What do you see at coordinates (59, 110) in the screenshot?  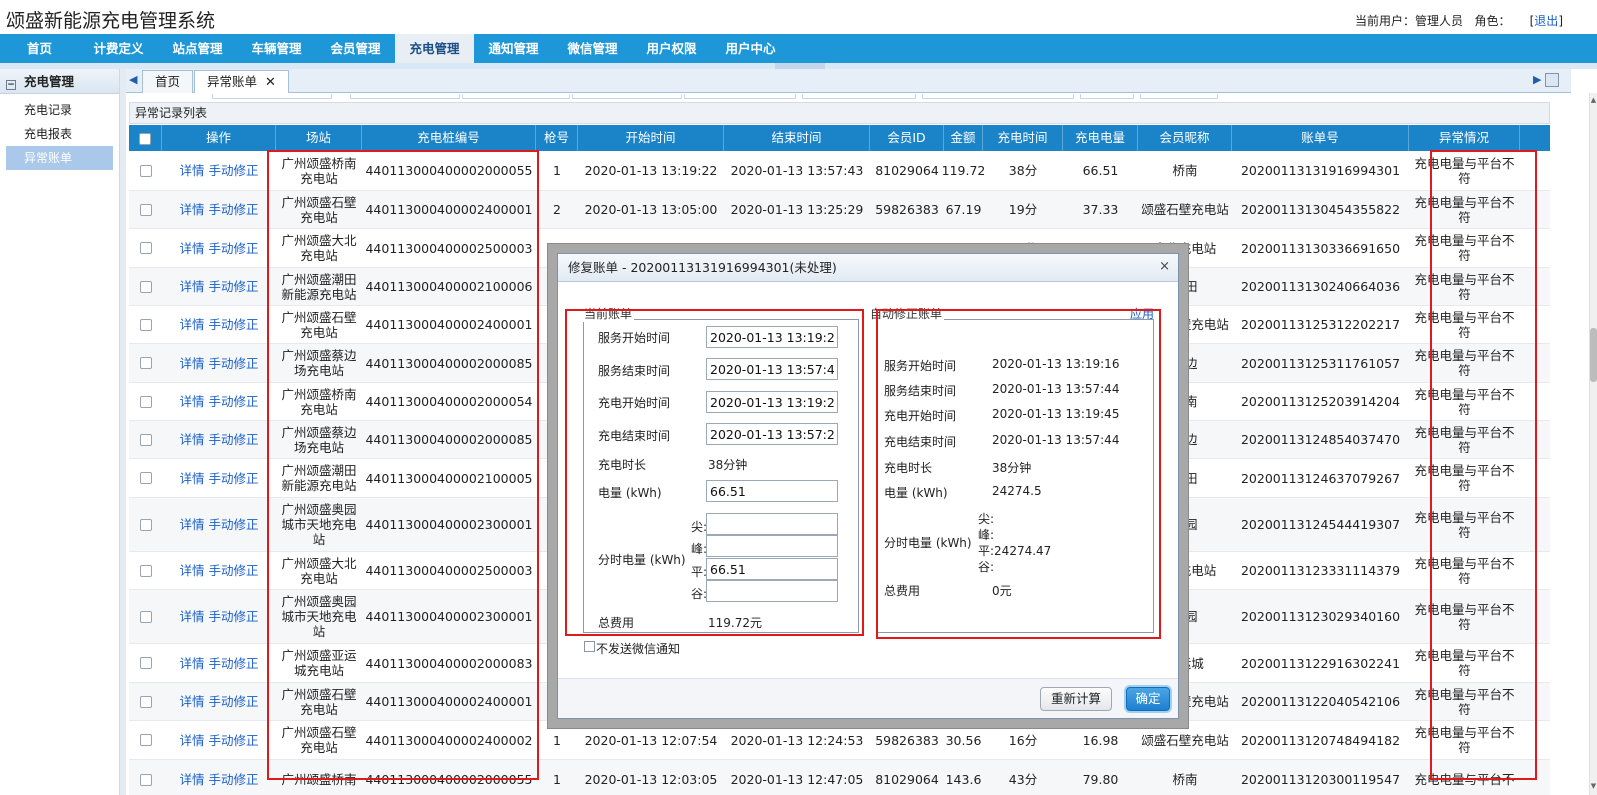 I see `sidebar-item-charging-records: 充电记录` at bounding box center [59, 110].